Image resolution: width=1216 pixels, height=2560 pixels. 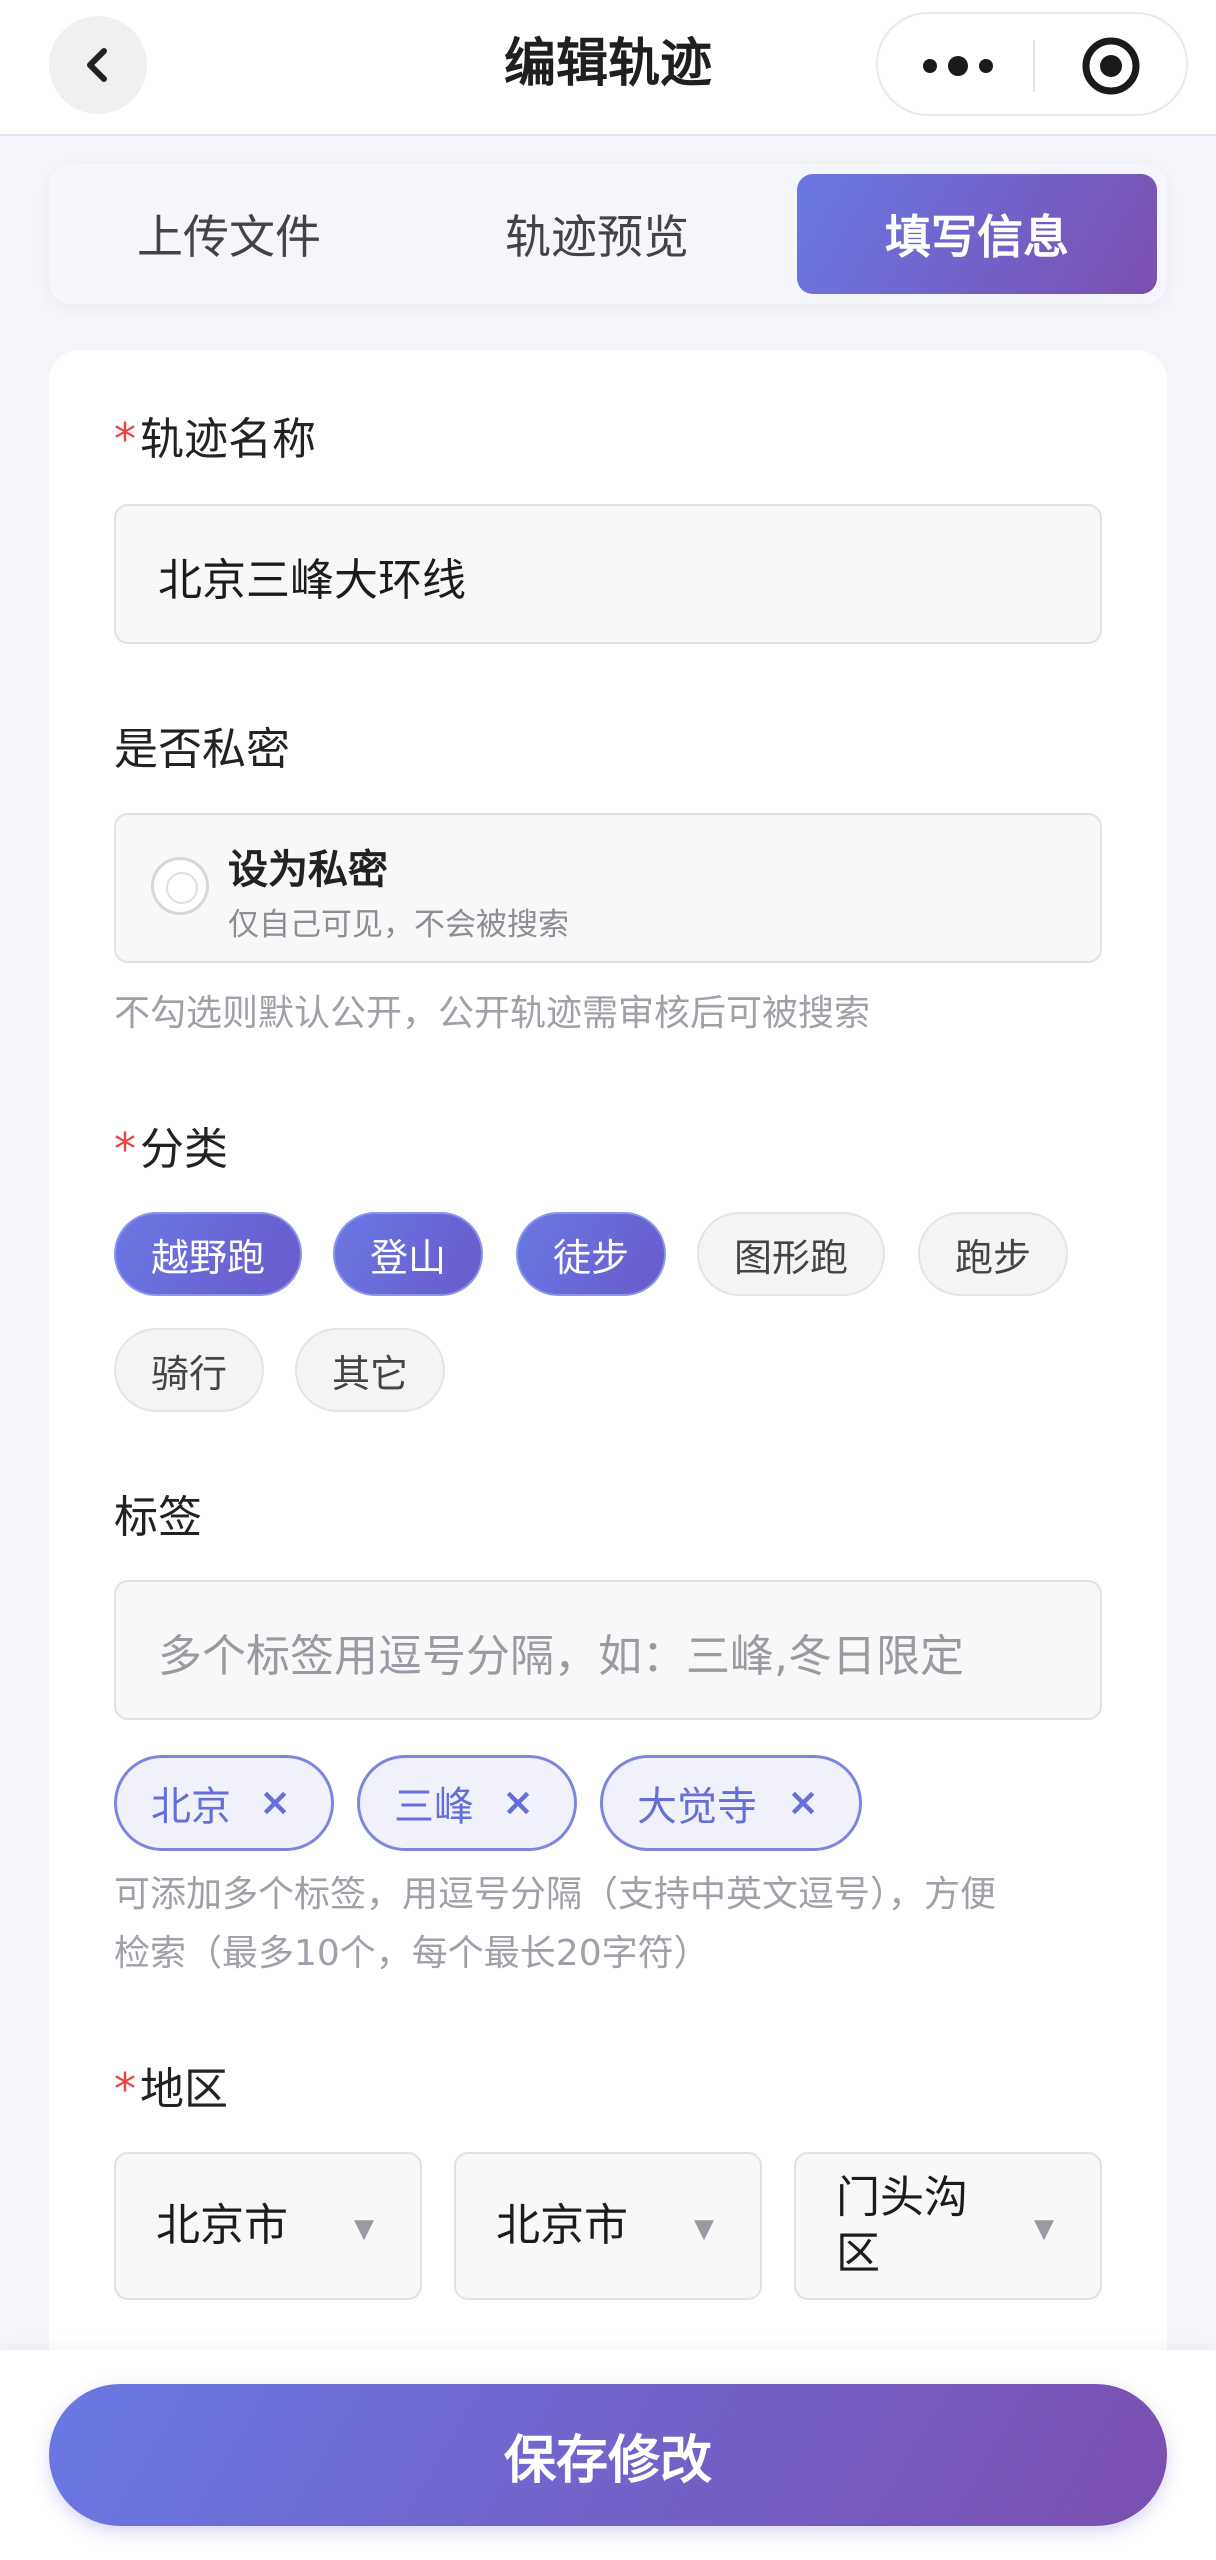 I want to click on category-chip-hiking: 徒步, so click(x=591, y=1254).